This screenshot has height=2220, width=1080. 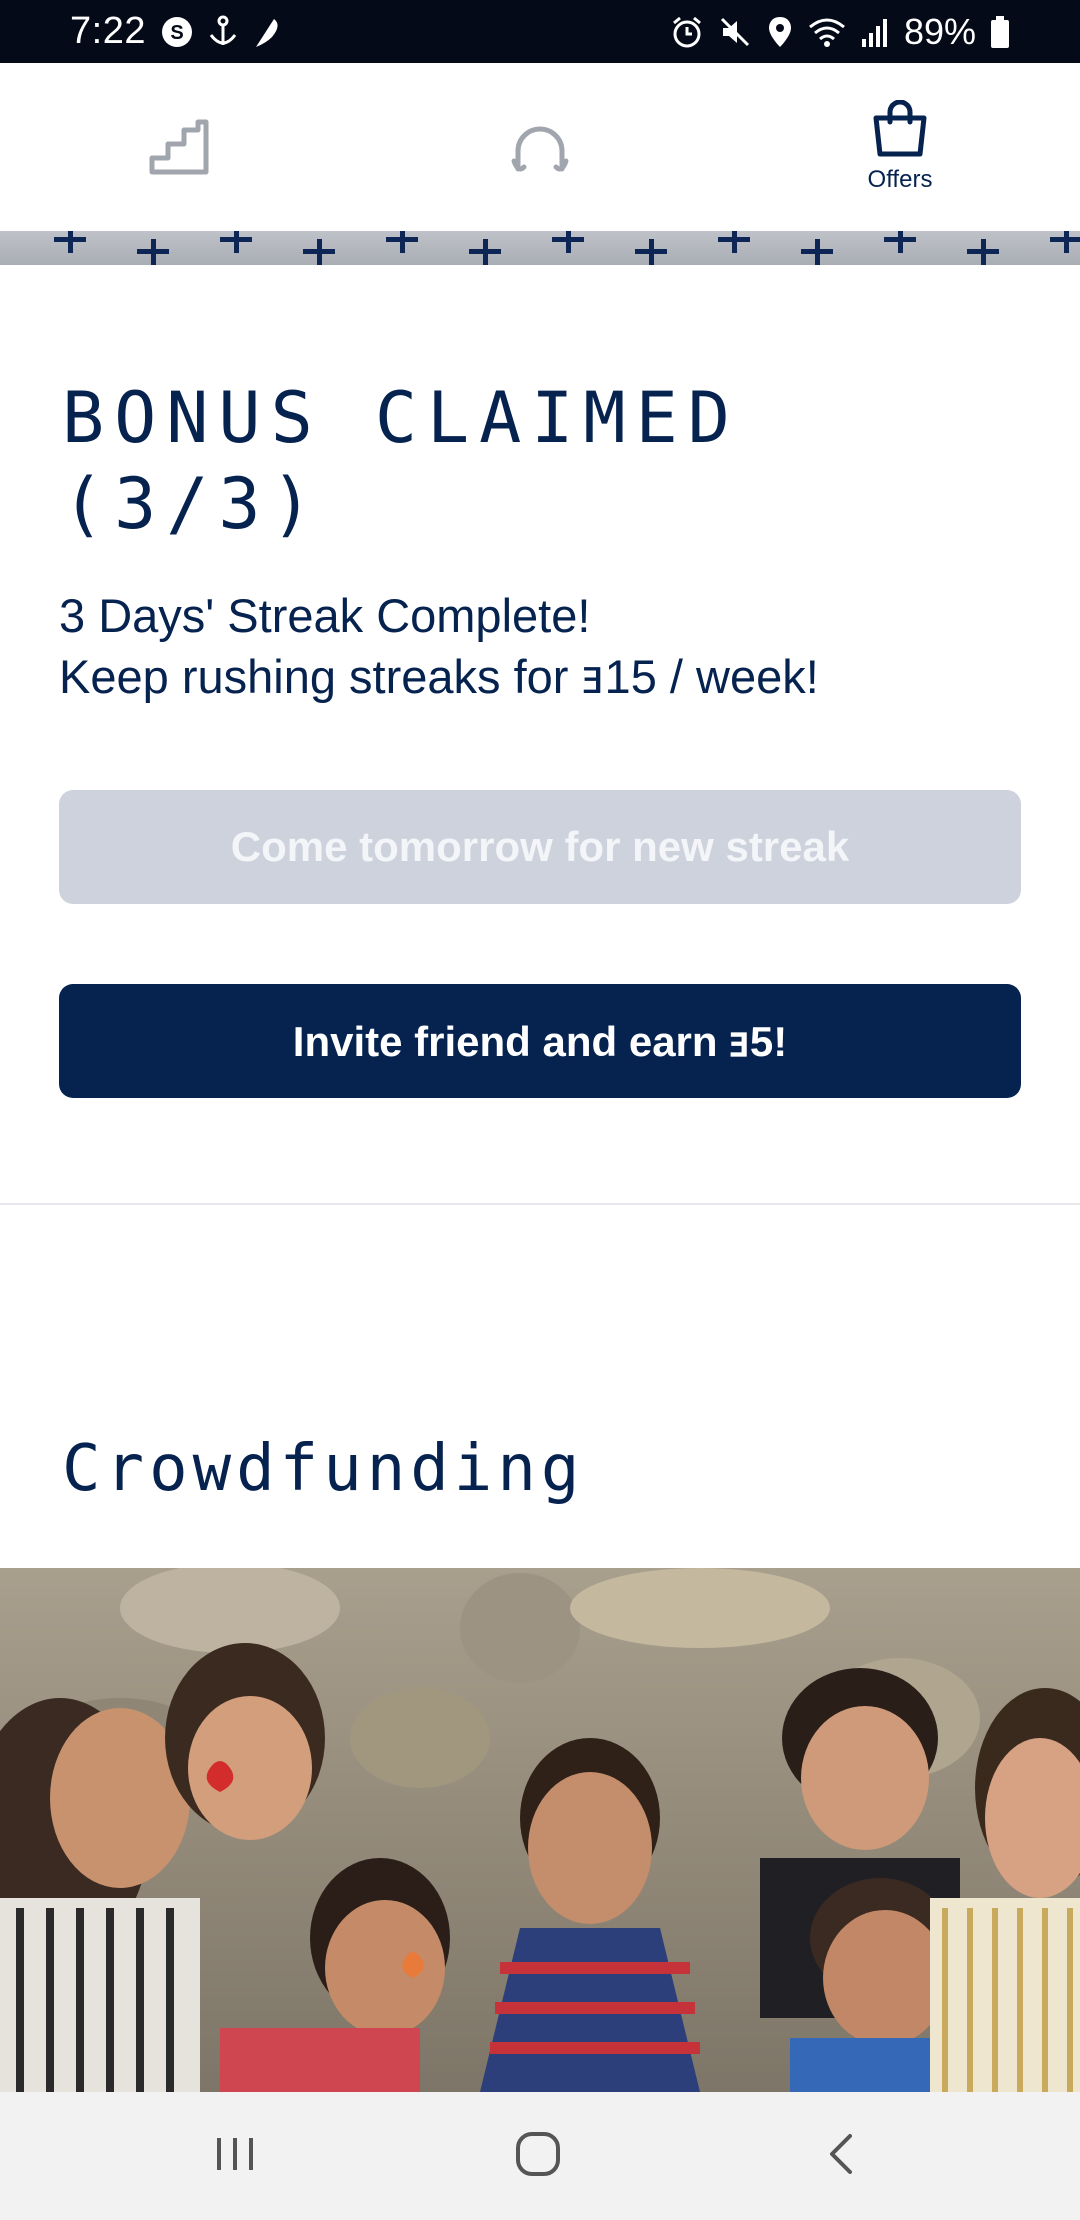 I want to click on nav-item-headphones, so click(x=540, y=147).